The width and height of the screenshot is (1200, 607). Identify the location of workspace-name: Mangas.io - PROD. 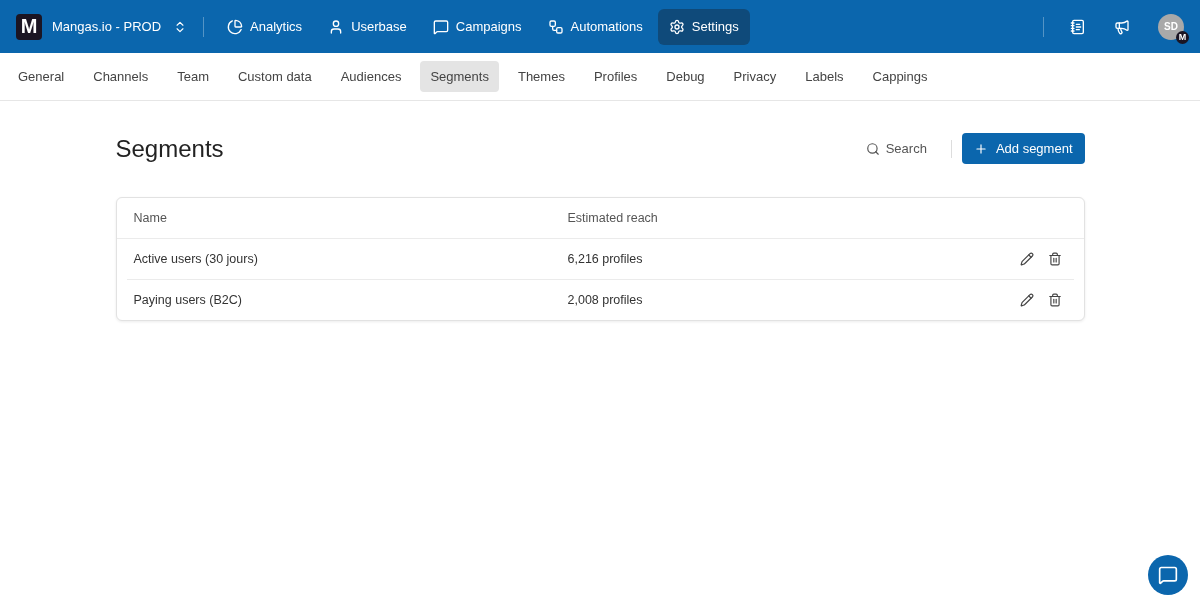
(107, 26).